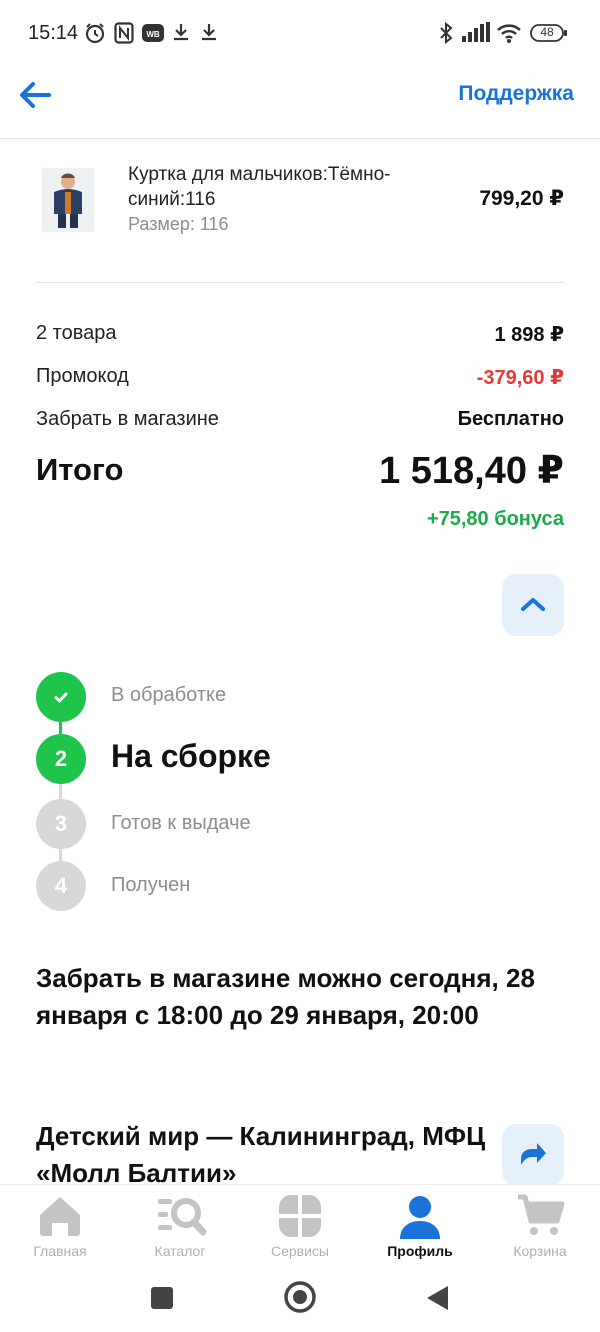 The height and width of the screenshot is (1332, 600). I want to click on step-number: 4, so click(61, 886).